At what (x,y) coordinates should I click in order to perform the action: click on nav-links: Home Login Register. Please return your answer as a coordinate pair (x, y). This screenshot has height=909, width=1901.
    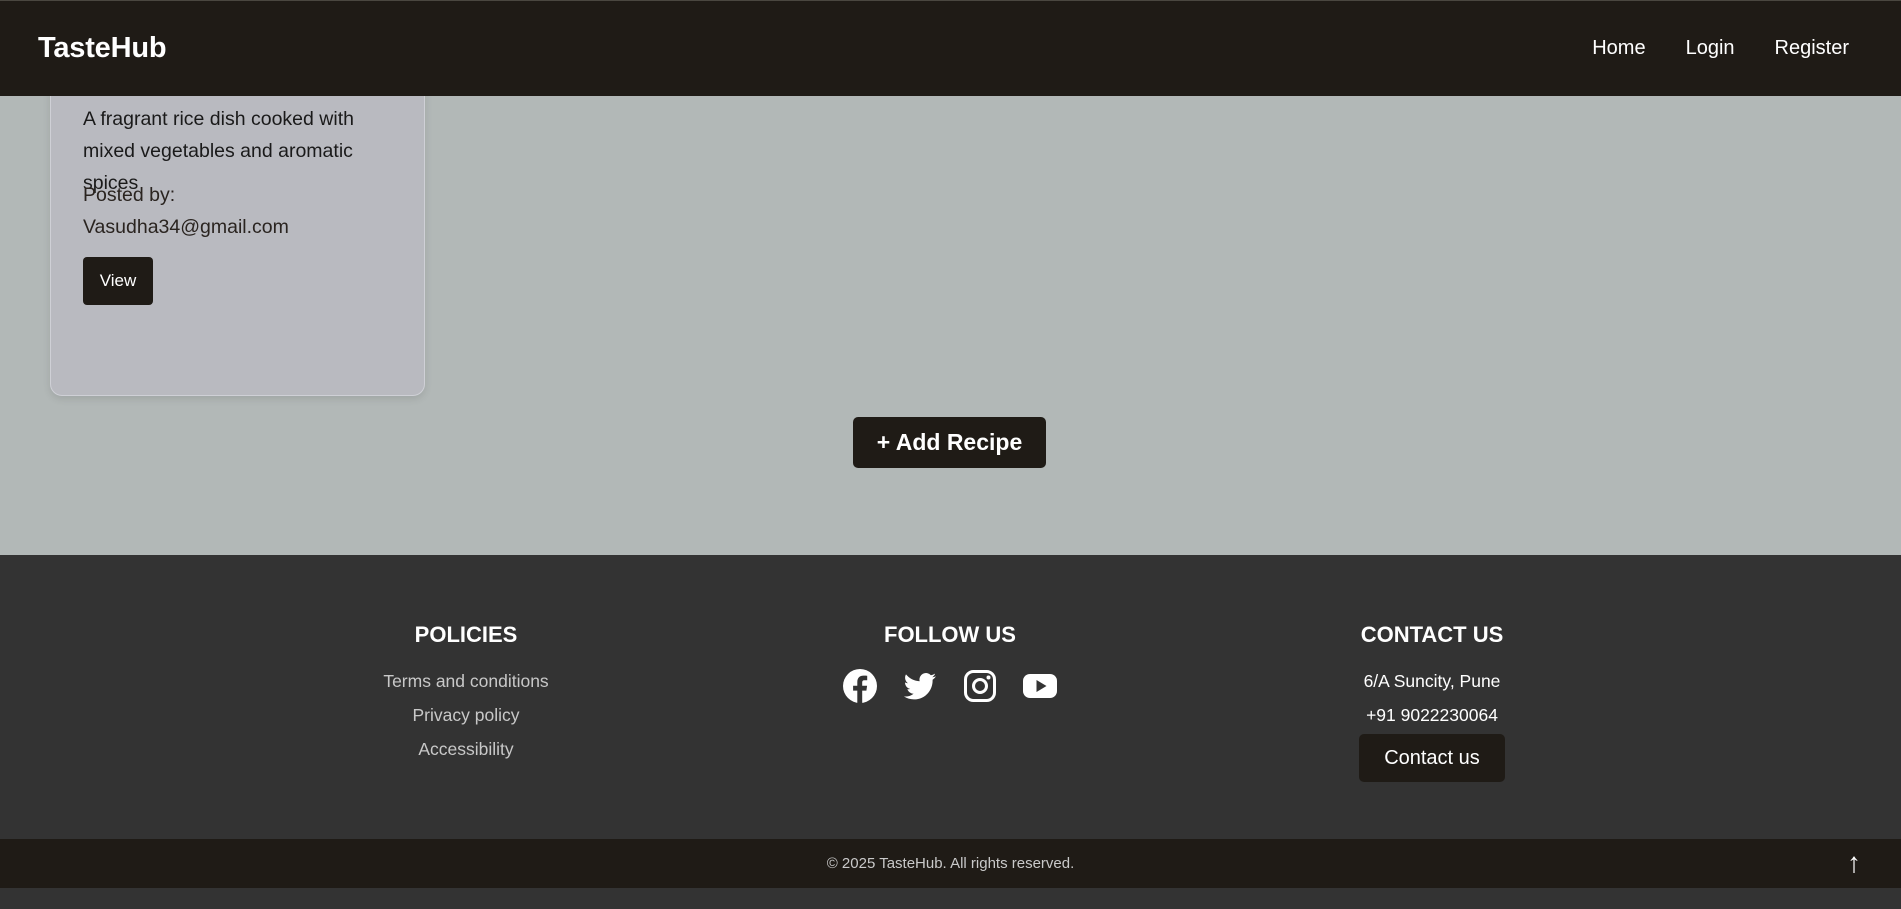
    Looking at the image, I should click on (1720, 48).